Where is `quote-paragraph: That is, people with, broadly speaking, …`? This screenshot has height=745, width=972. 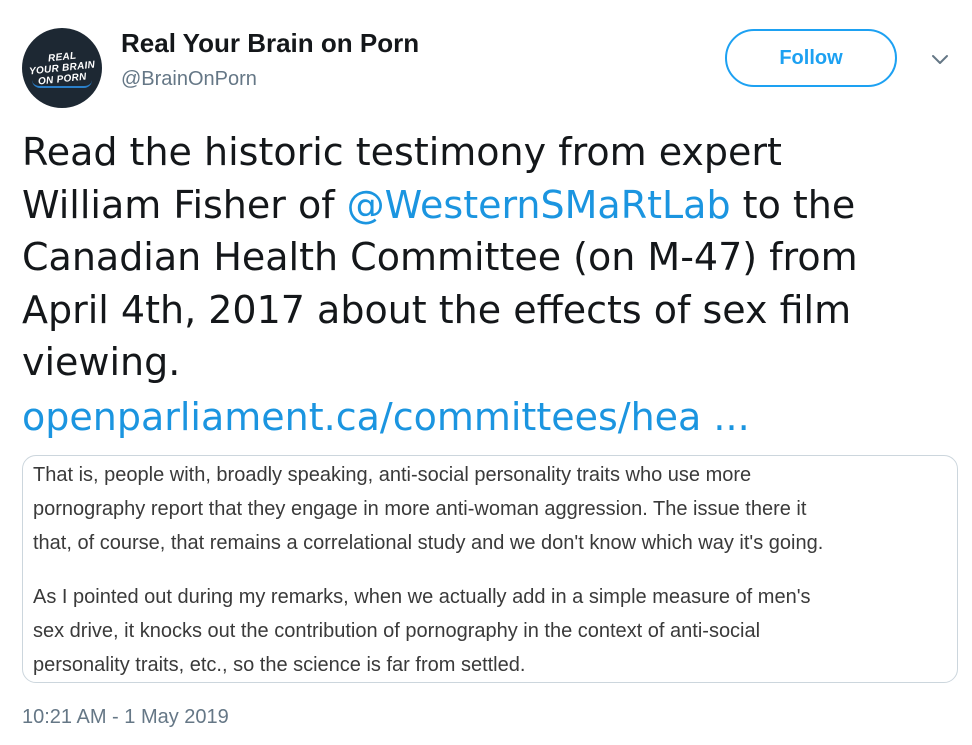 quote-paragraph: That is, people with, broadly speaking, … is located at coordinates (491, 509).